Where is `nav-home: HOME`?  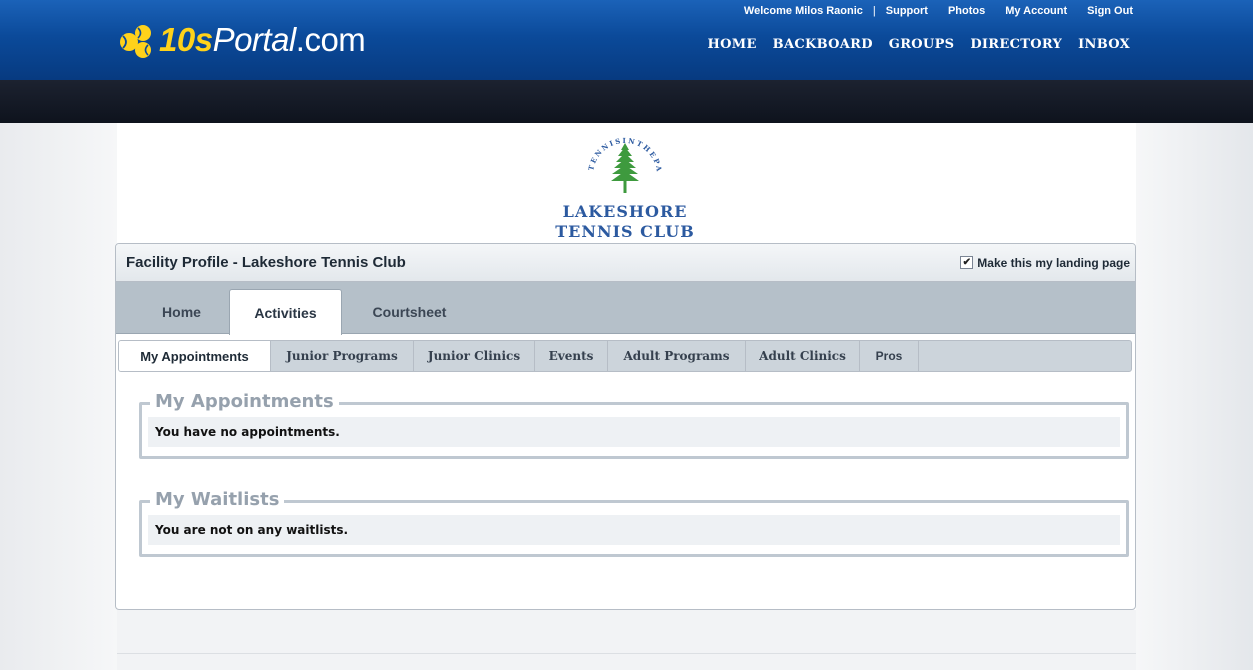
nav-home: HOME is located at coordinates (732, 44).